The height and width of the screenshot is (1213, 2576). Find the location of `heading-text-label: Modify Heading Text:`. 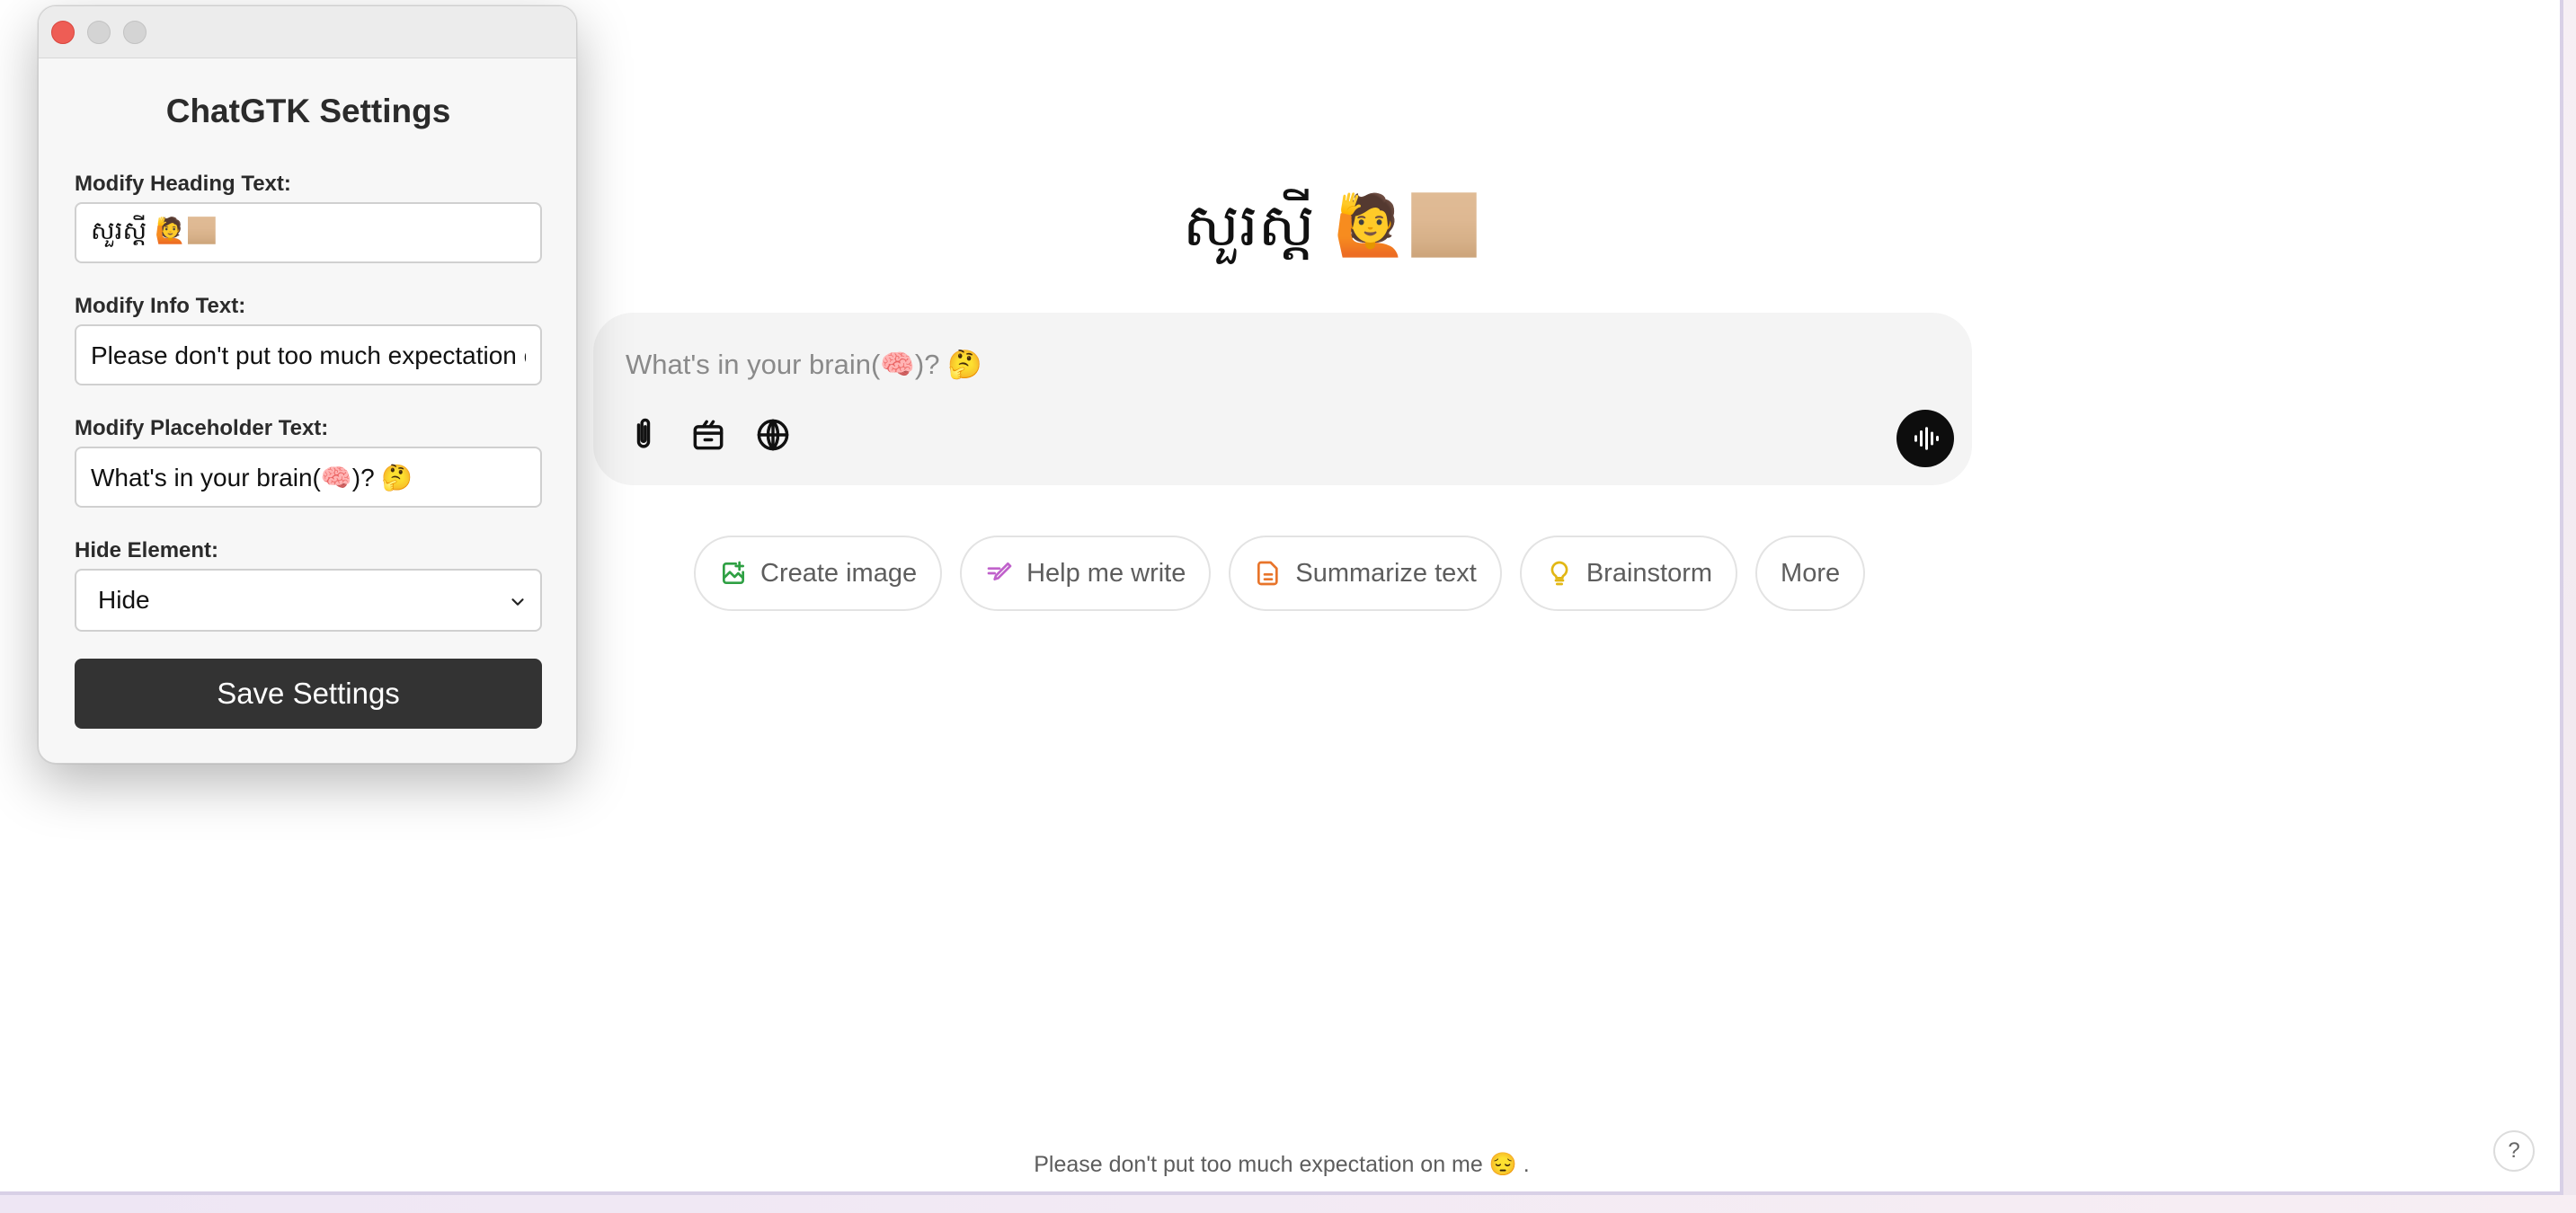

heading-text-label: Modify Heading Text: is located at coordinates (183, 184).